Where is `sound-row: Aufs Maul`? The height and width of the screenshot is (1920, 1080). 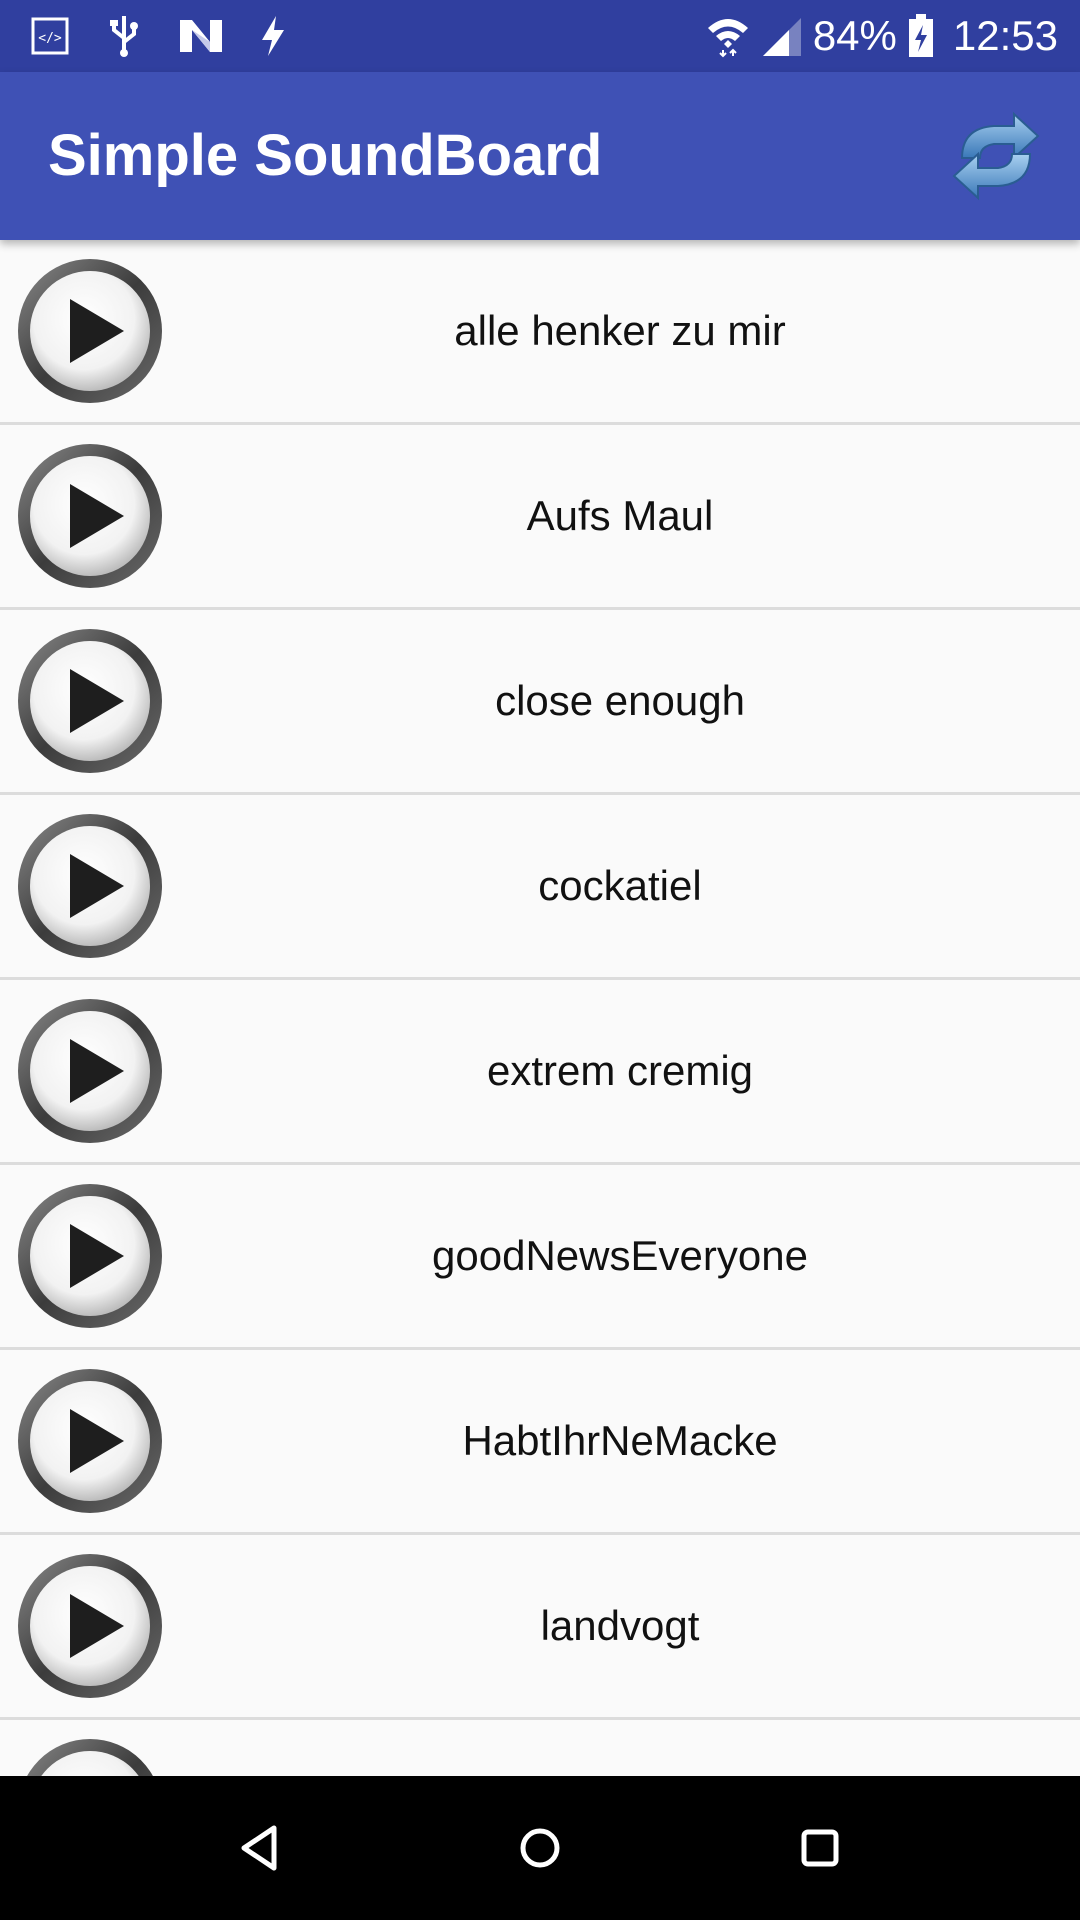
sound-row: Aufs Maul is located at coordinates (540, 517).